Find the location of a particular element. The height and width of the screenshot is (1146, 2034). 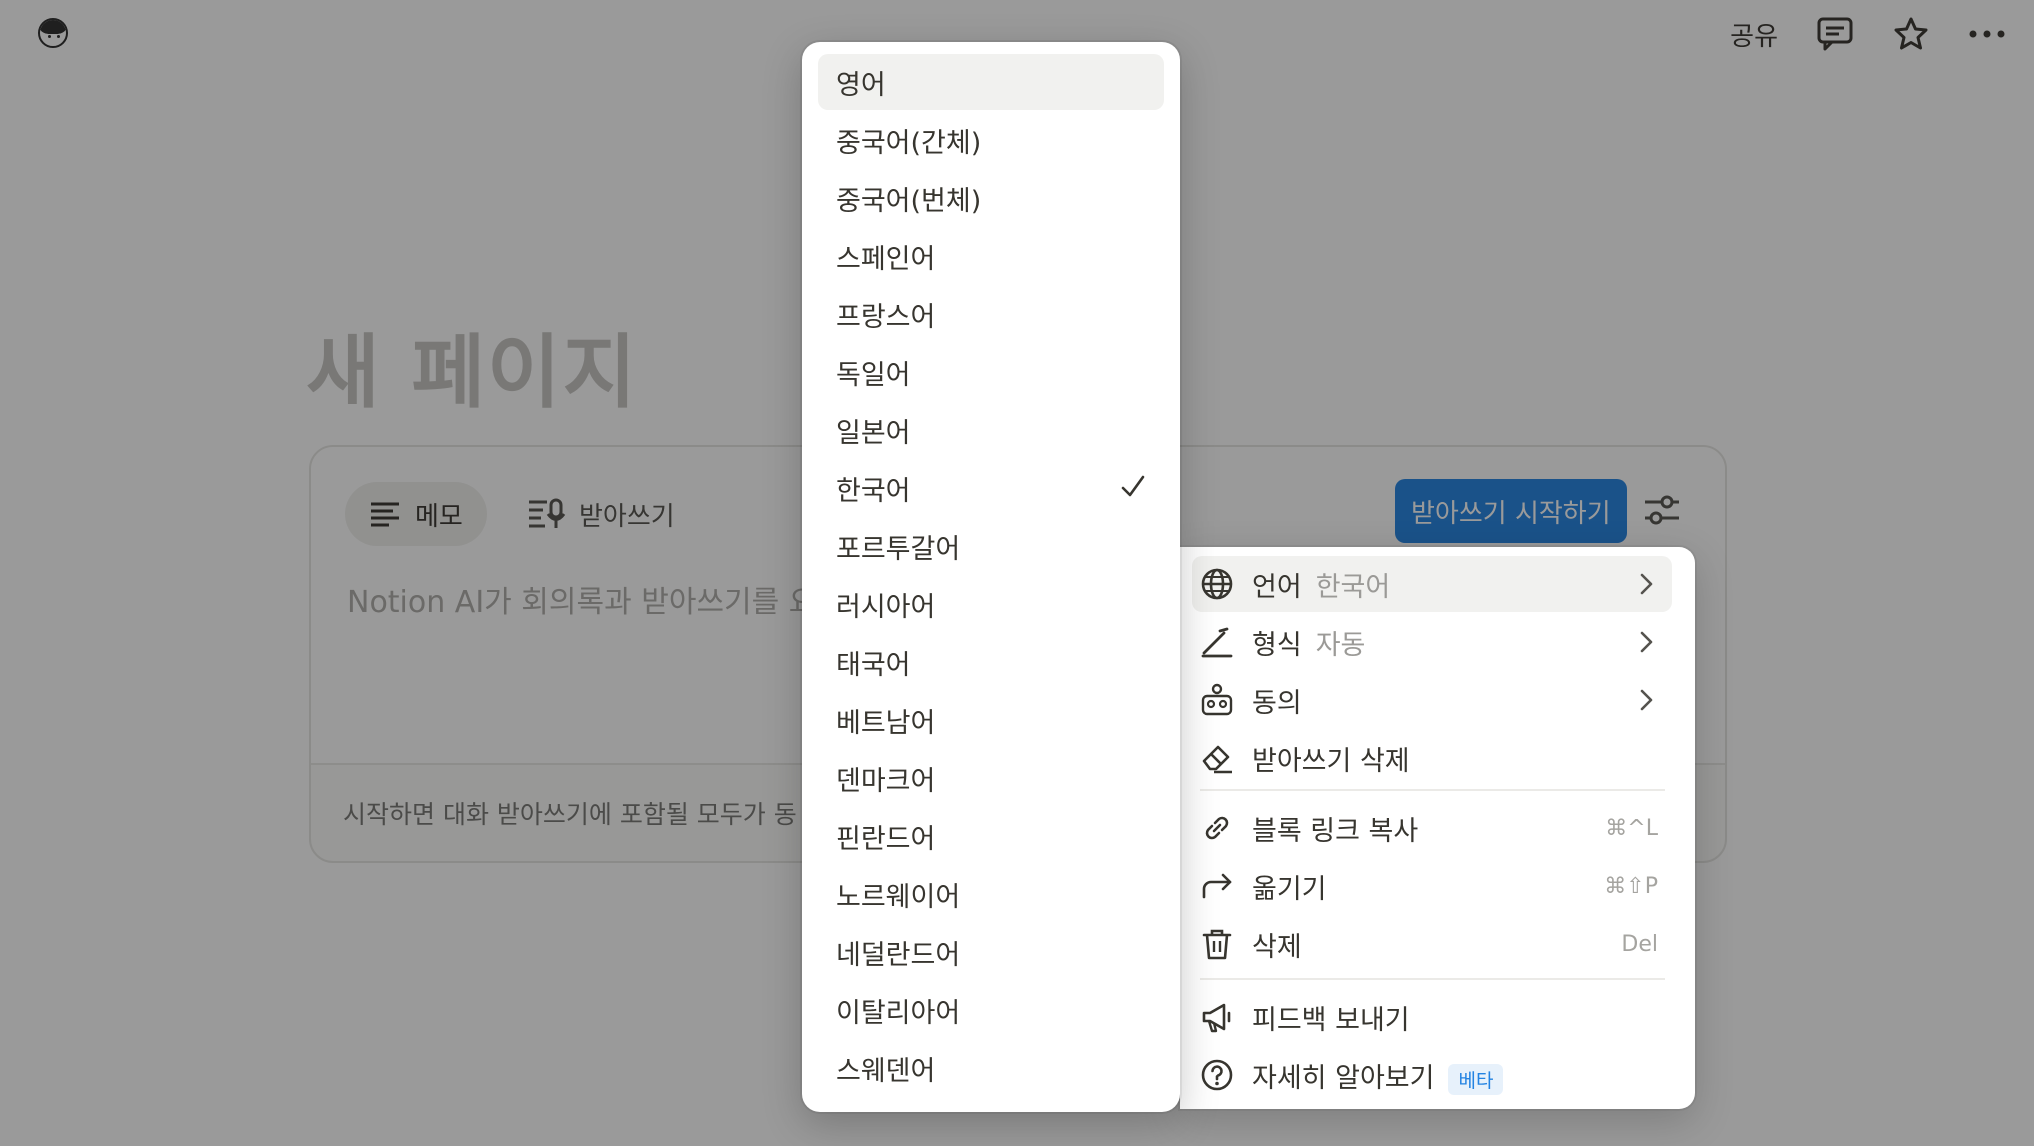

language-option-label: 덴마크어 is located at coordinates (886, 781).